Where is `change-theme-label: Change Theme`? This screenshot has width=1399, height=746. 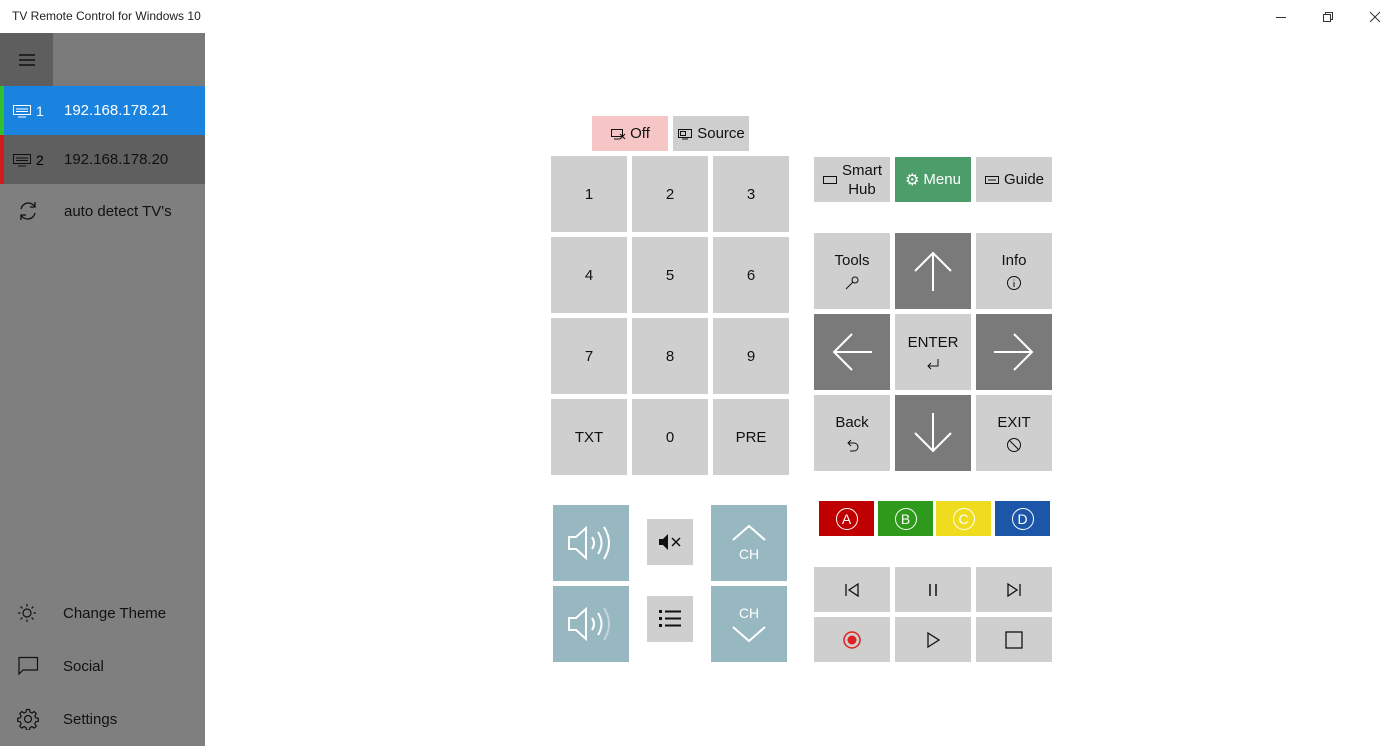
change-theme-label: Change Theme is located at coordinates (115, 613).